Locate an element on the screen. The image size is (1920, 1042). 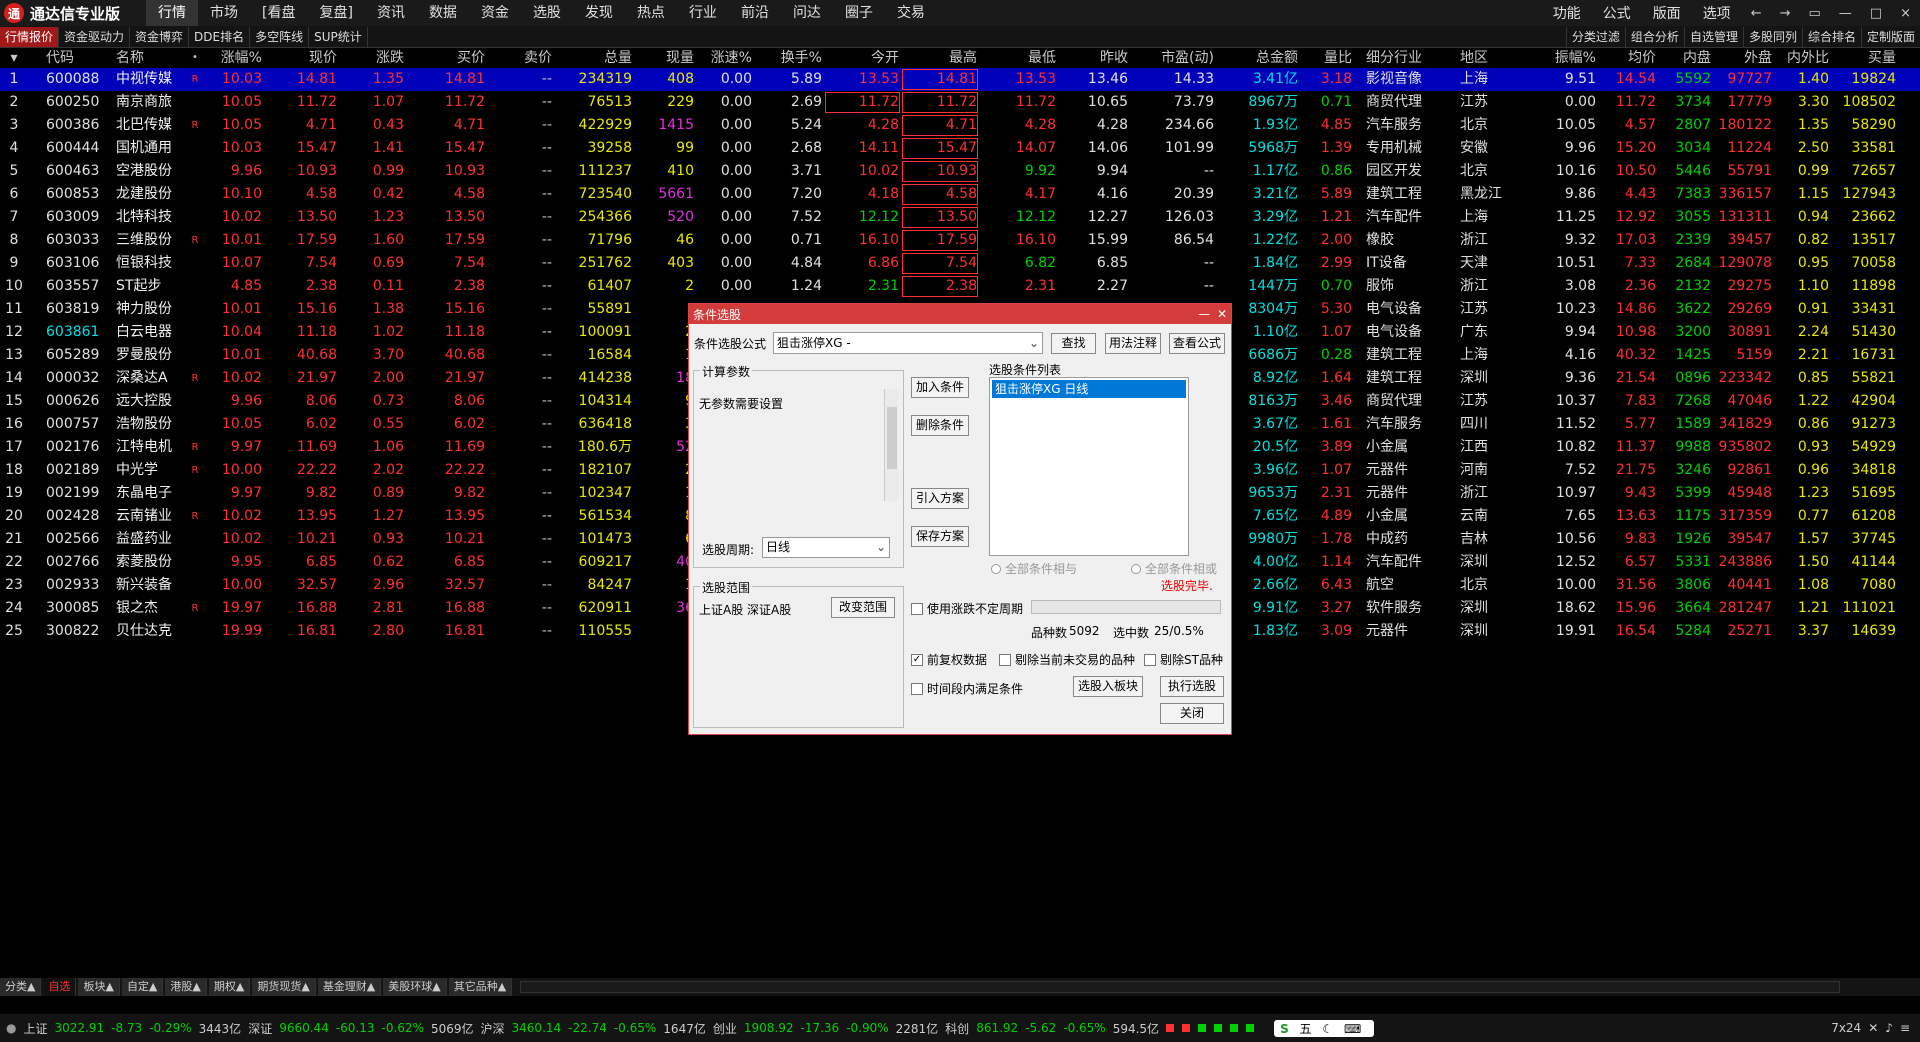
add-condition-button: 加入条件 is located at coordinates (940, 387).